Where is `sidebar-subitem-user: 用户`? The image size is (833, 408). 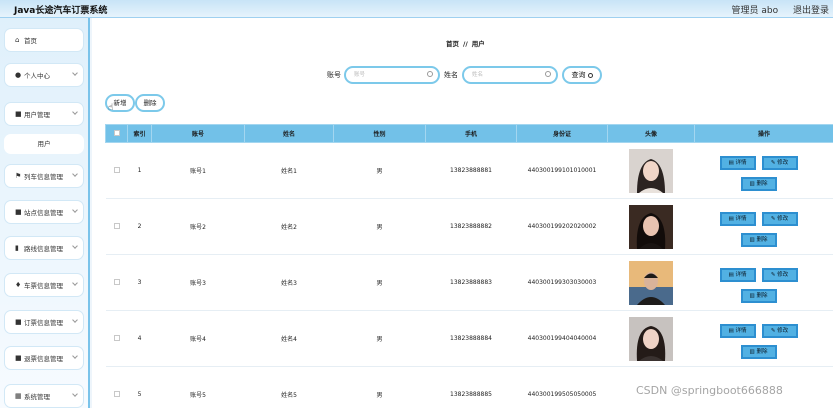
sidebar-subitem-user: 用户 is located at coordinates (44, 144).